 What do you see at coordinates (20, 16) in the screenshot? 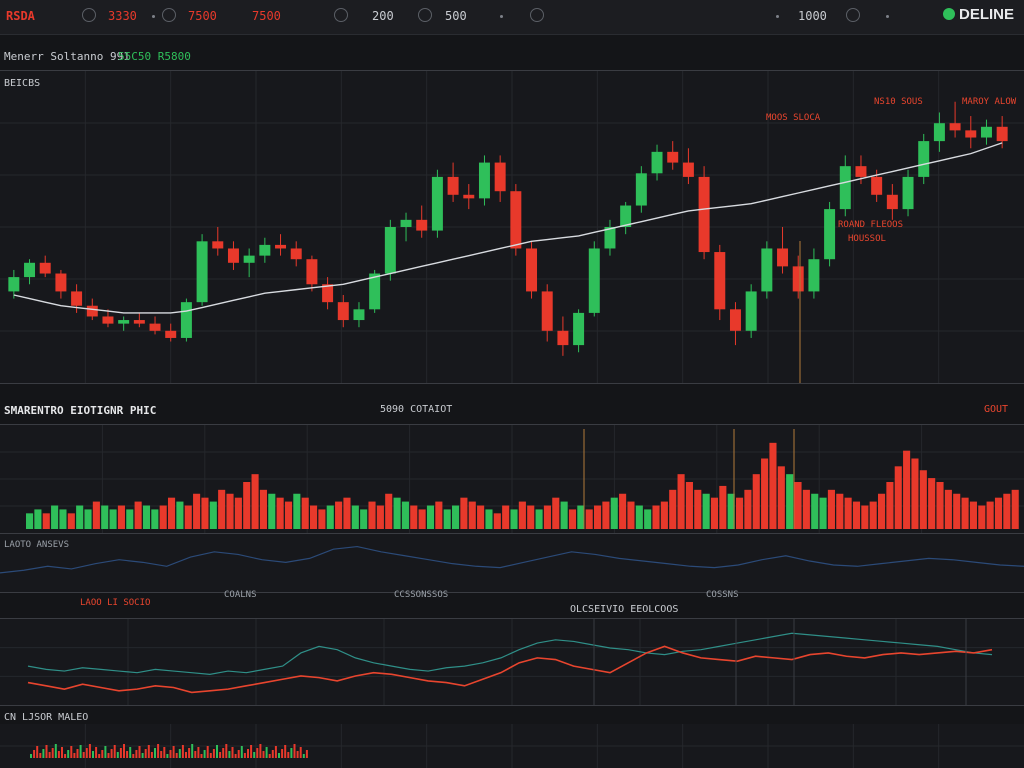
I see `symbol-label: RSDA` at bounding box center [20, 16].